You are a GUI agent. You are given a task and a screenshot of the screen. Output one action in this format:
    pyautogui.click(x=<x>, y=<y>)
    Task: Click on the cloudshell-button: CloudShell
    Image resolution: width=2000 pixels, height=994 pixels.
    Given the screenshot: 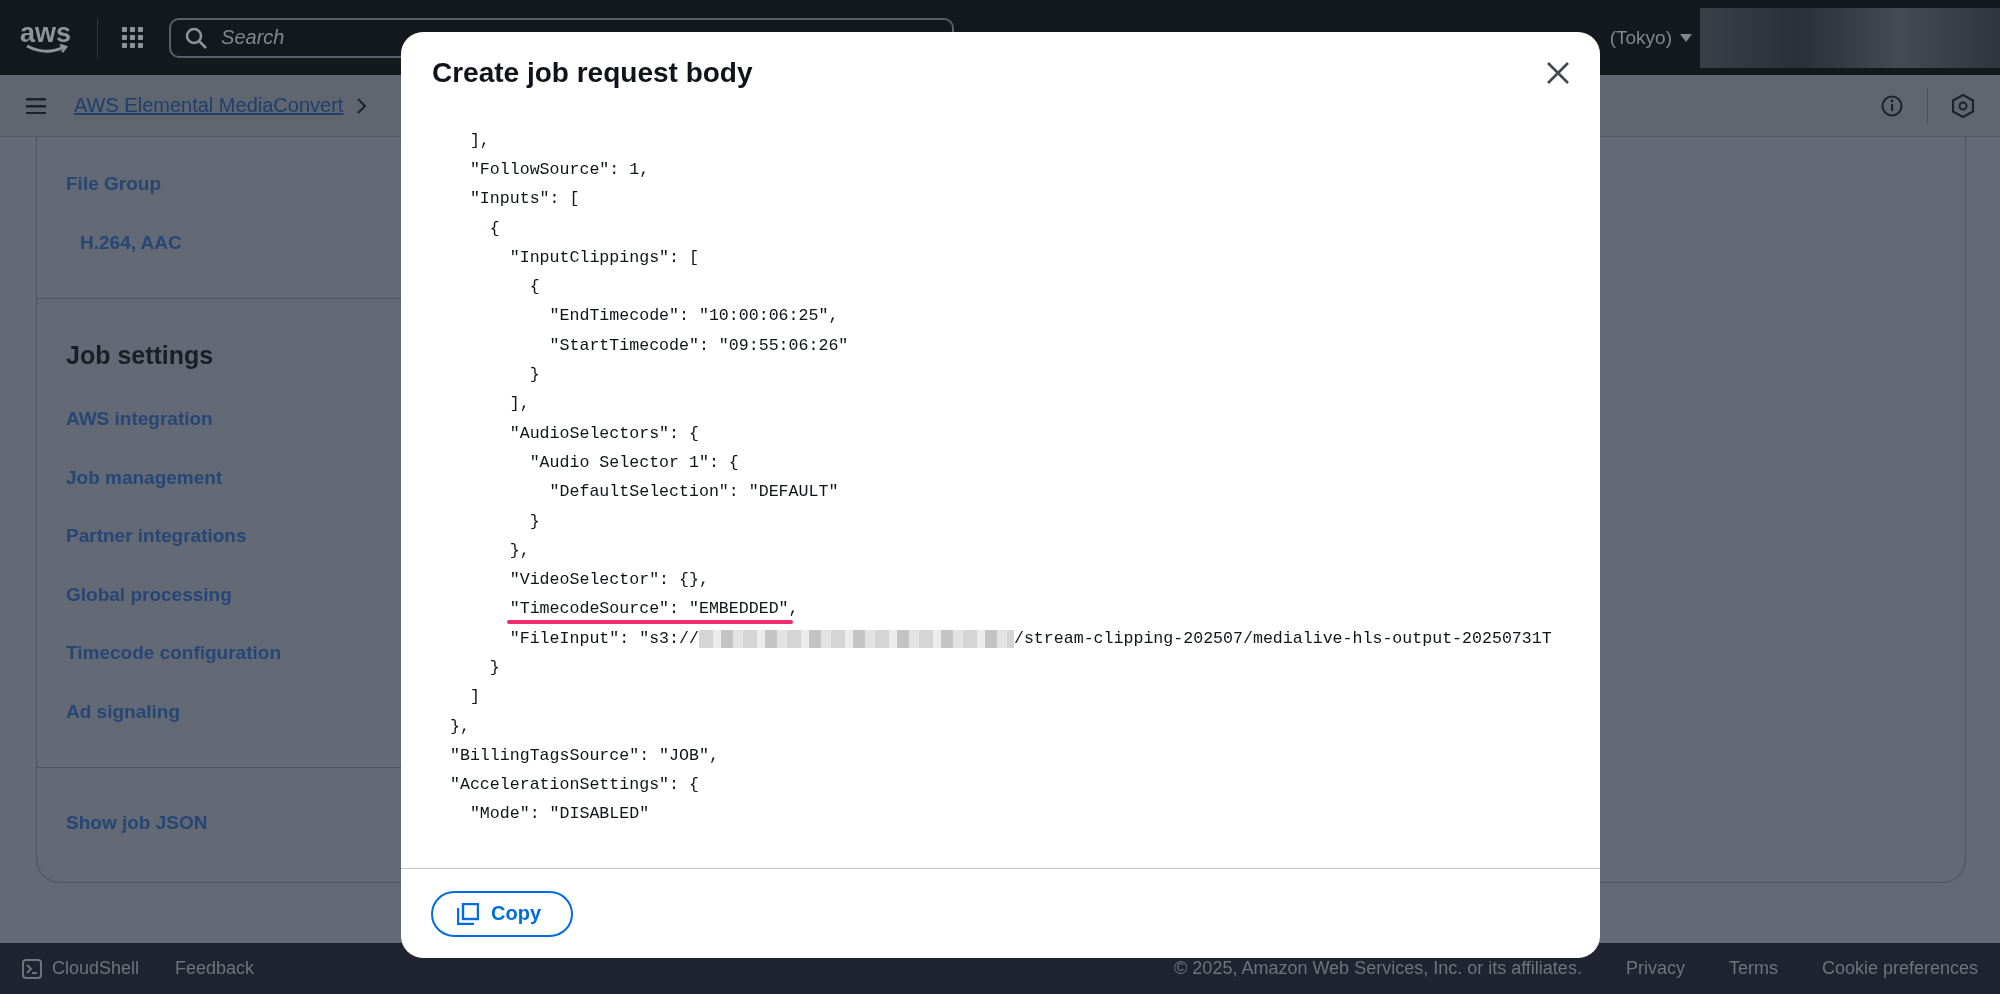 What is the action you would take?
    pyautogui.click(x=81, y=968)
    